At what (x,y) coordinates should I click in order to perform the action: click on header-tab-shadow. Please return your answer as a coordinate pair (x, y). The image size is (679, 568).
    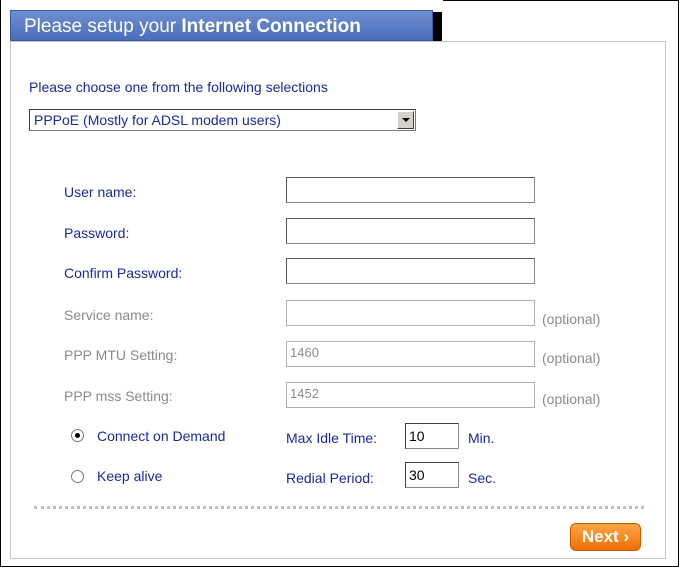
    Looking at the image, I should click on (437, 27).